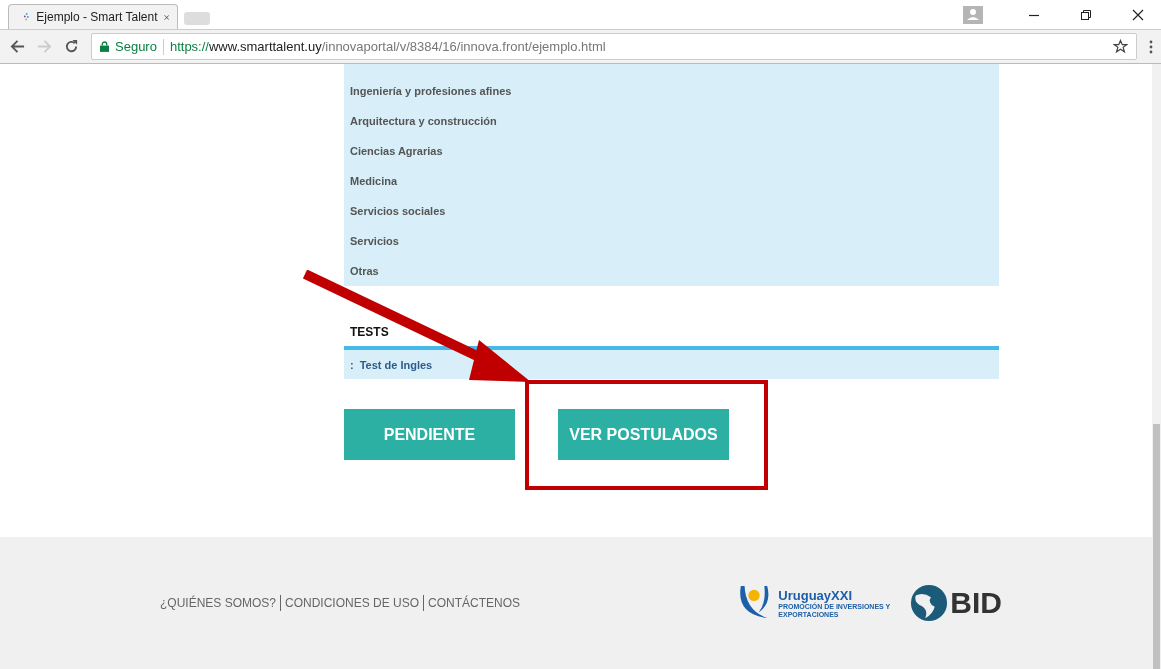 The height and width of the screenshot is (669, 1161). I want to click on logo-text: UruguayXXI, so click(815, 595).